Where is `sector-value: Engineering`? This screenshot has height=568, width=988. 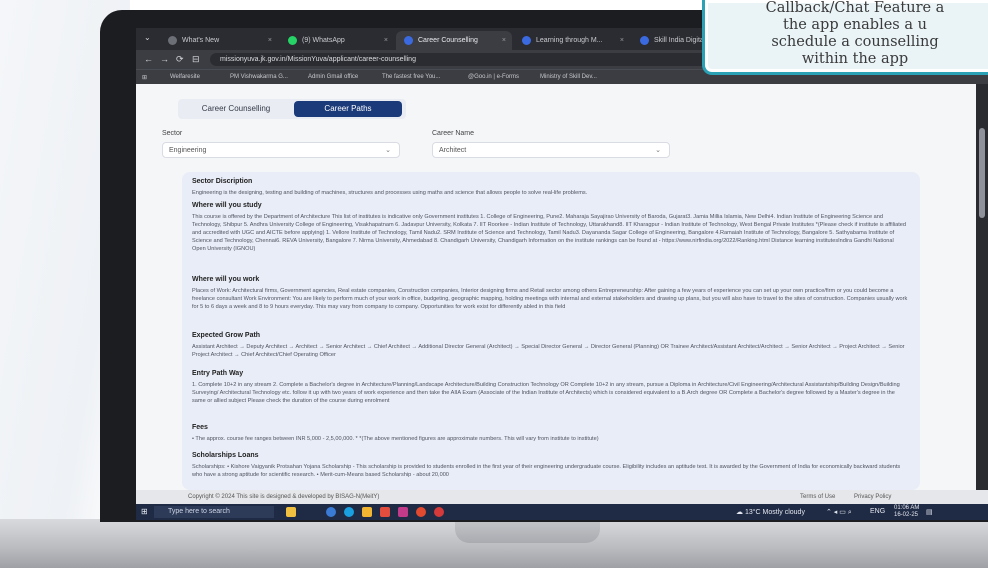 sector-value: Engineering is located at coordinates (188, 150).